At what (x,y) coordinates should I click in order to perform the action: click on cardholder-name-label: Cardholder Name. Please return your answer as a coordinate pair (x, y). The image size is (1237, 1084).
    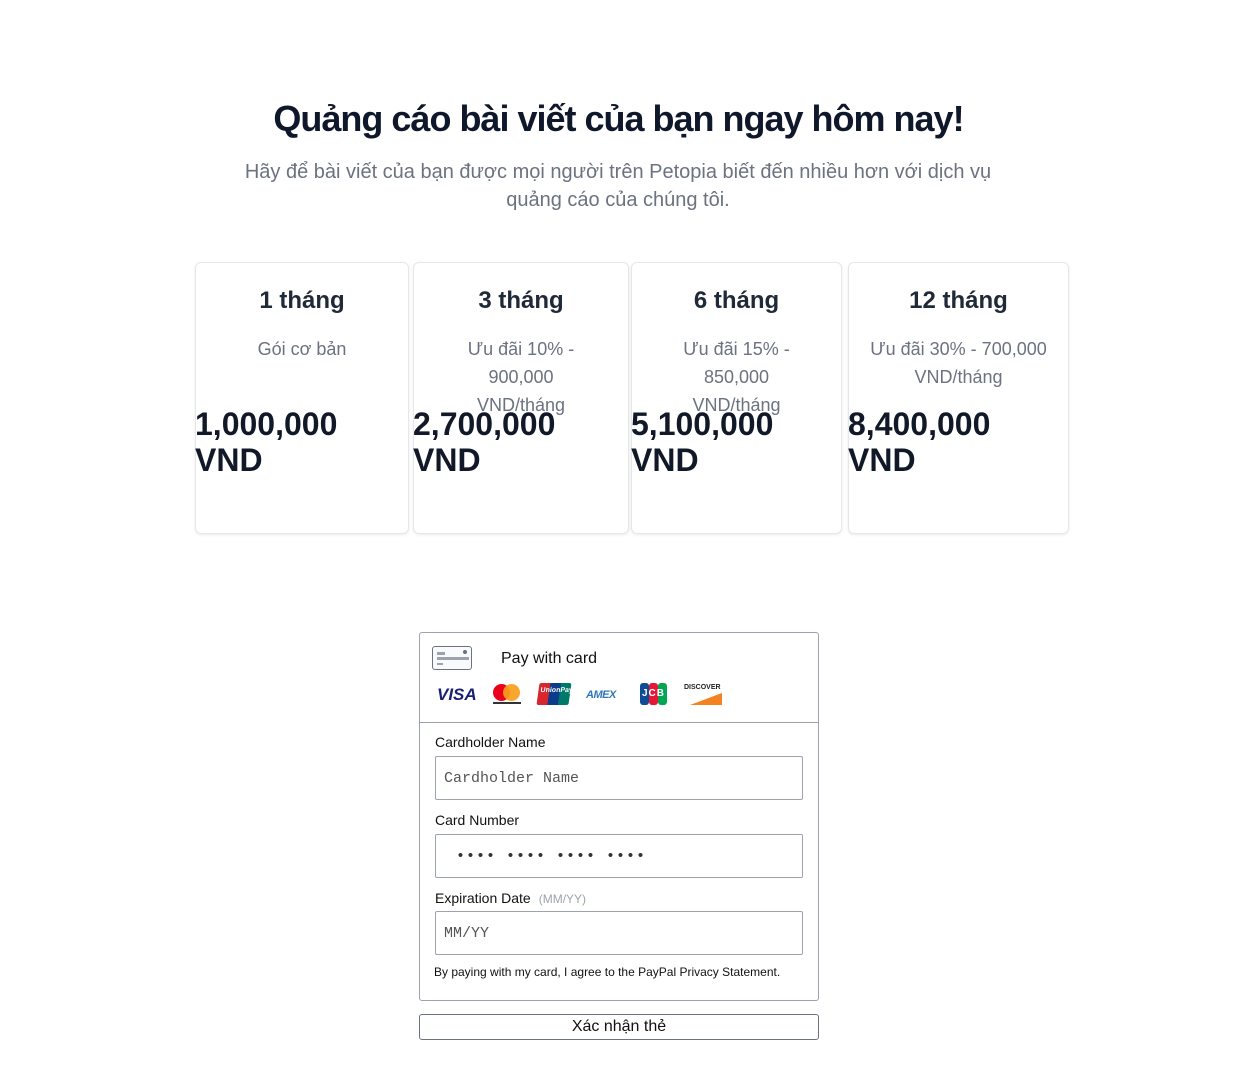
    Looking at the image, I should click on (490, 742).